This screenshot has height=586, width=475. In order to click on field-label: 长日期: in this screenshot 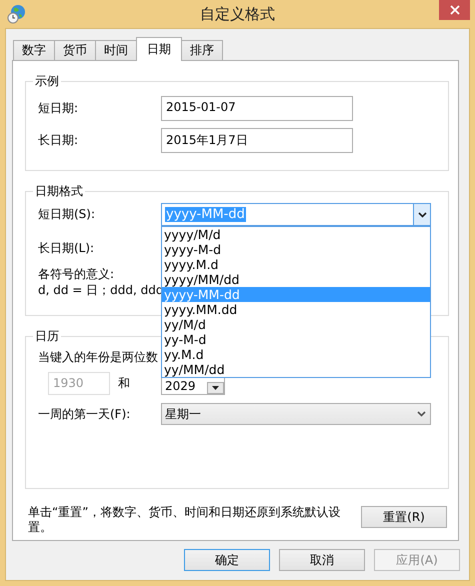, I will do `click(59, 140)`.